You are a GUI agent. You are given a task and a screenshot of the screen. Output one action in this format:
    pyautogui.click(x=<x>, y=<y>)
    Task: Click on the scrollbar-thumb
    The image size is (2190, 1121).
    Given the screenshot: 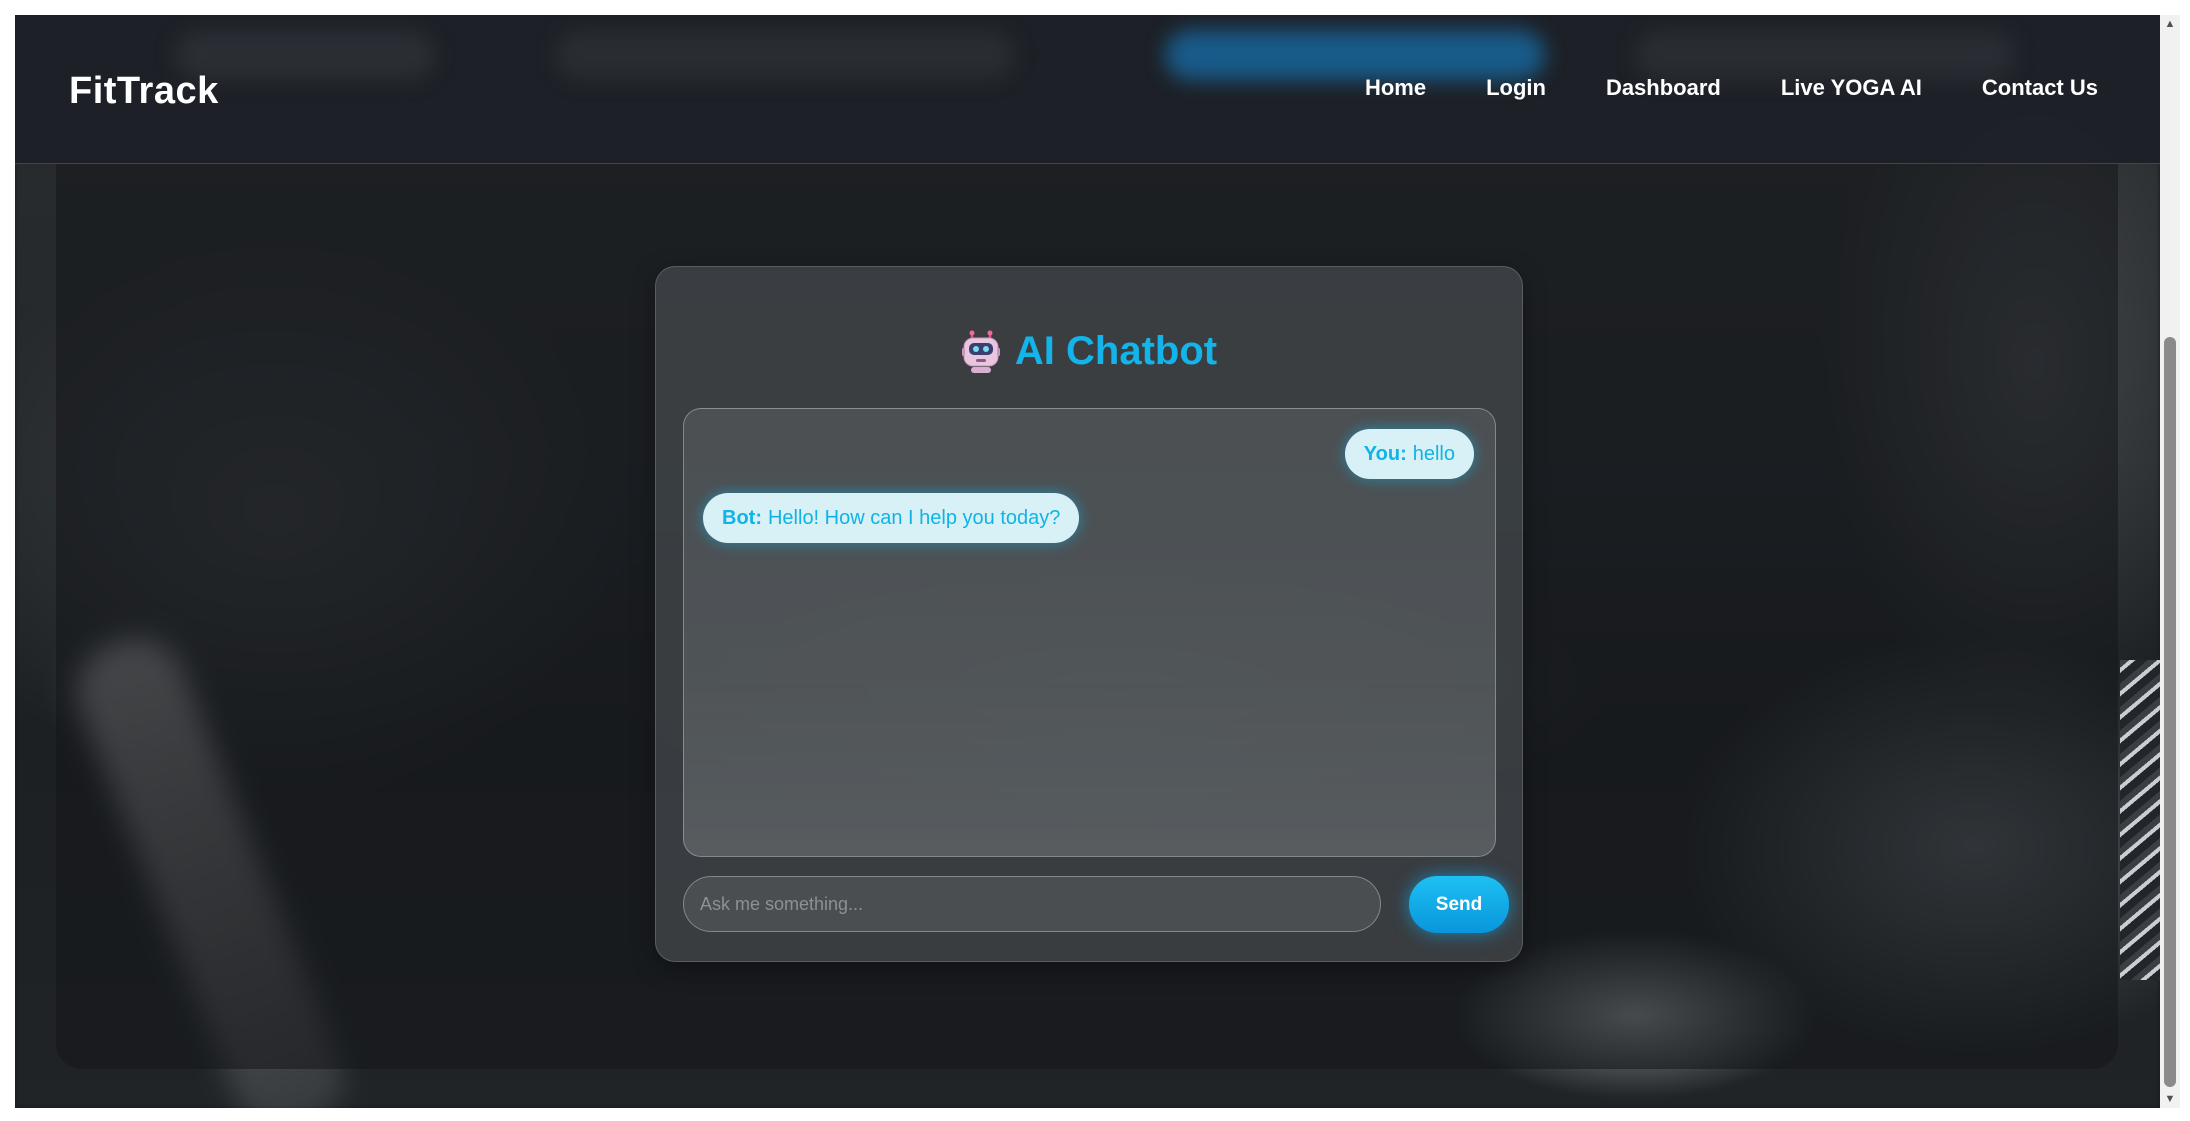 What is the action you would take?
    pyautogui.click(x=2170, y=712)
    